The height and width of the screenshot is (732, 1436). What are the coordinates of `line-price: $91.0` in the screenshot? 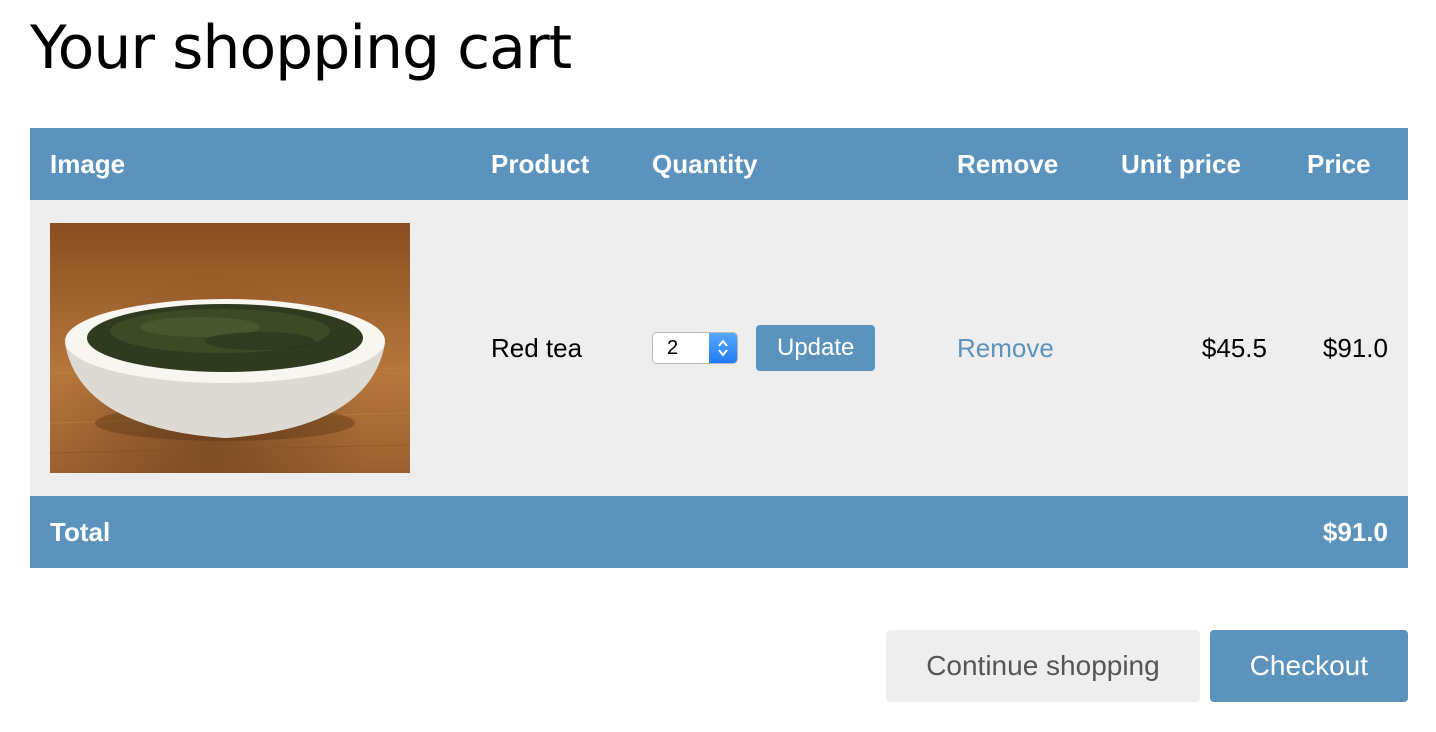 It's located at (1347, 348).